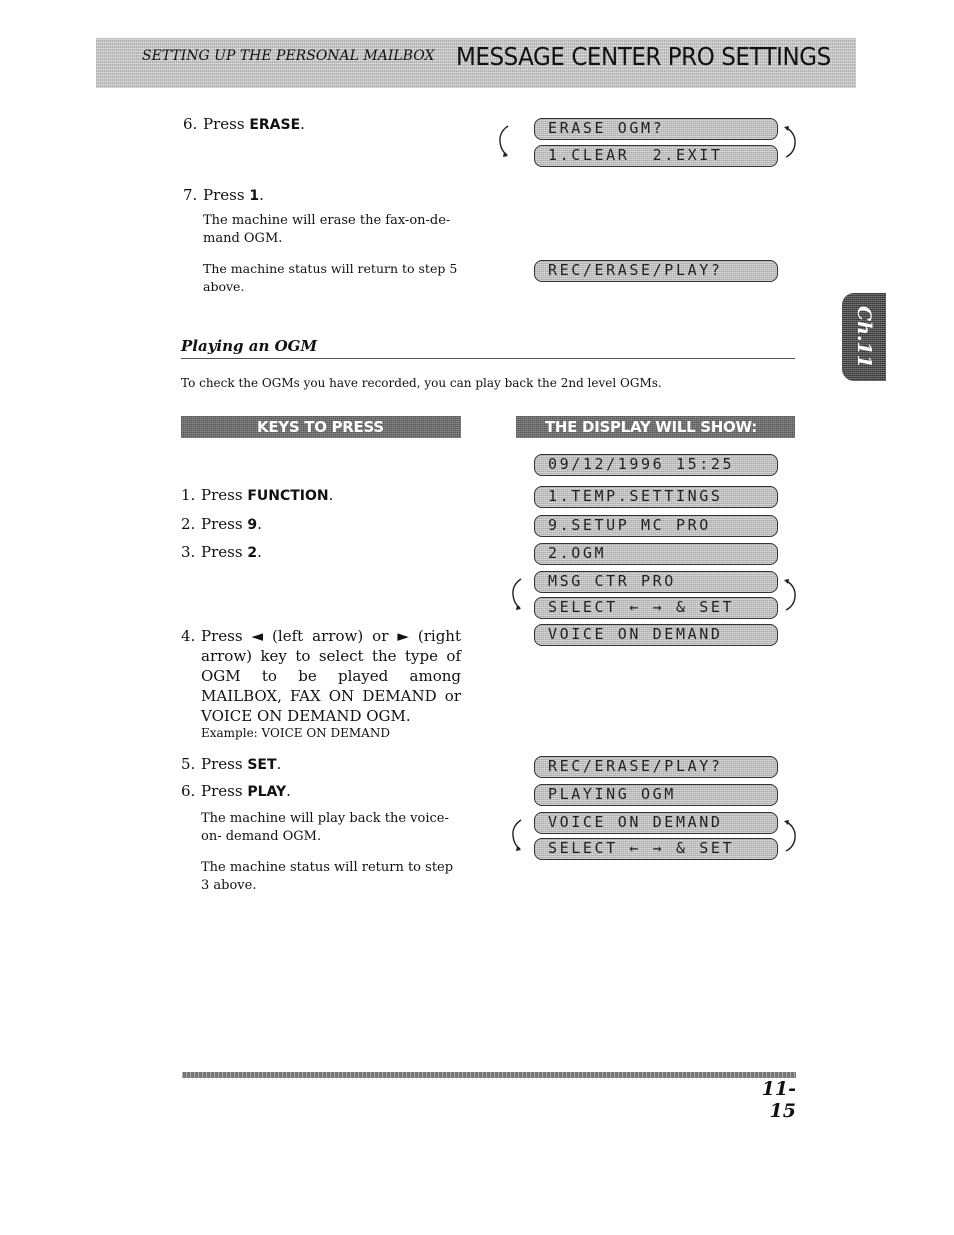 The image size is (954, 1235). What do you see at coordinates (655, 427) in the screenshot?
I see `display-will-show-banner: THE DISPLAY WILL SHOW:` at bounding box center [655, 427].